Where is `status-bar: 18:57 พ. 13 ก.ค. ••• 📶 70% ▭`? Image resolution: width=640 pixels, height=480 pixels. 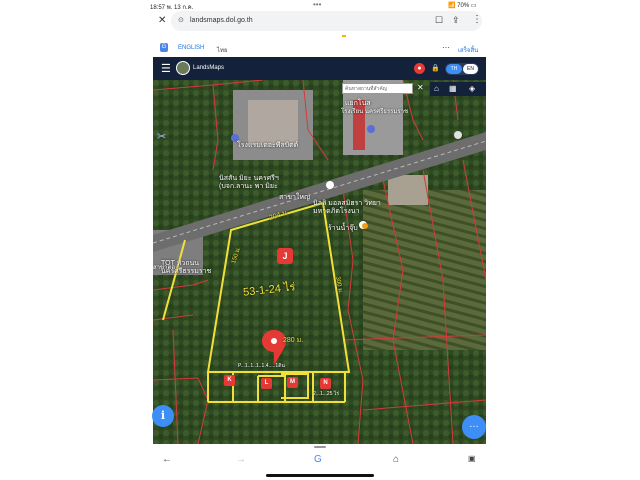 status-bar: 18:57 พ. 13 ก.ค. ••• 📶 70% ▭ is located at coordinates (320, 5).